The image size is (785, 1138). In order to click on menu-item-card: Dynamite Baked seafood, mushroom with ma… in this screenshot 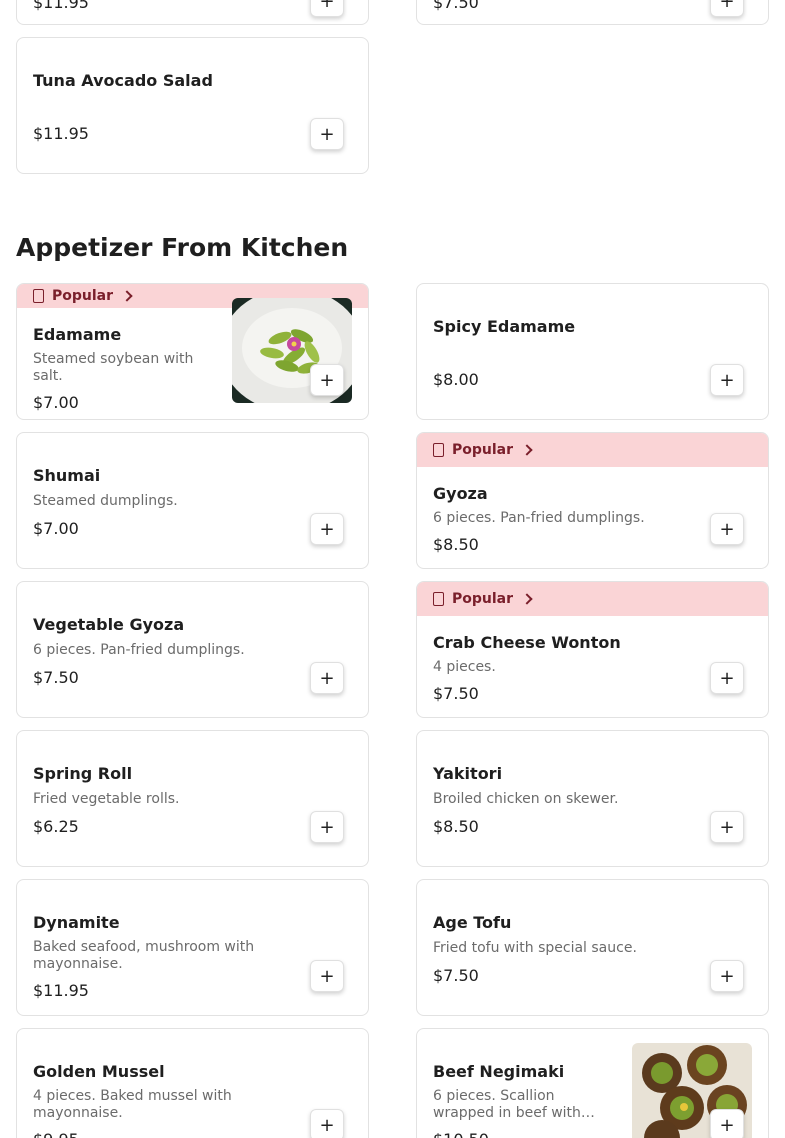, I will do `click(192, 947)`.